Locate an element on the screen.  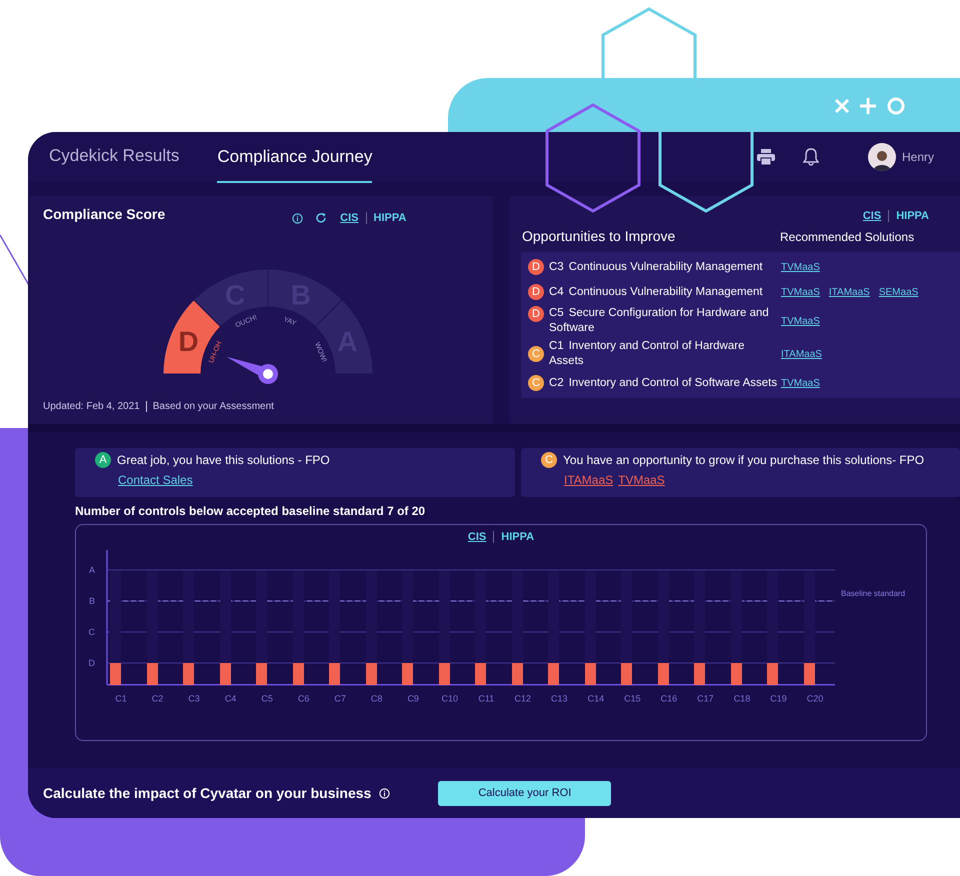
axis-label: C1 is located at coordinates (121, 699).